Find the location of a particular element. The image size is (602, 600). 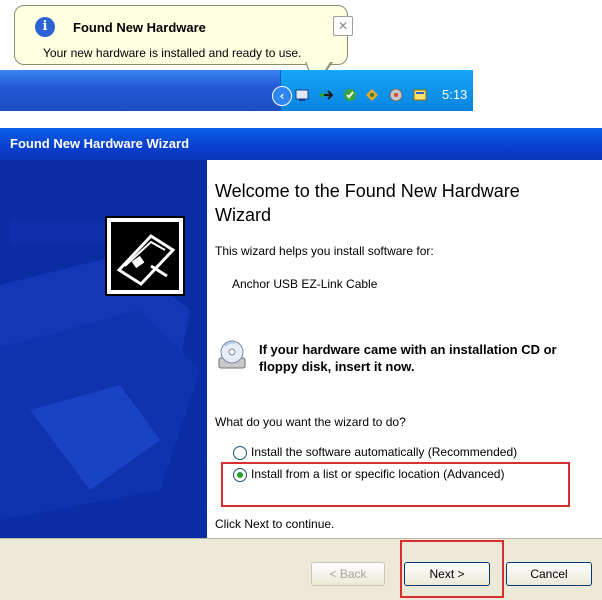

circuit-board-icon is located at coordinates (145, 256).